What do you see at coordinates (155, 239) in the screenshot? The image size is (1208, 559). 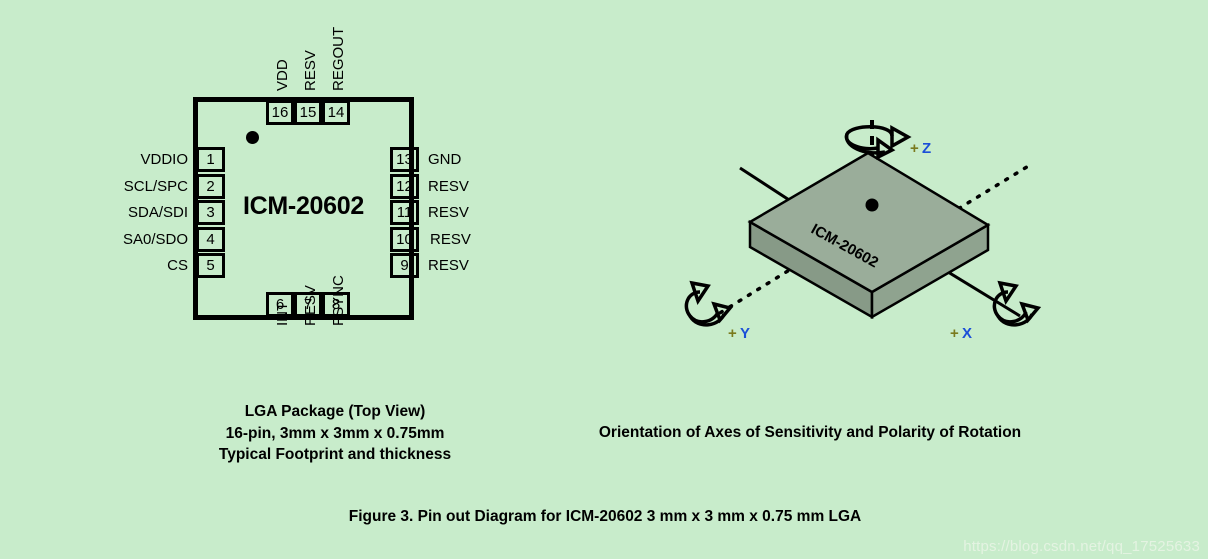 I see `pin-label-sa0-sdo: SA0/SDO` at bounding box center [155, 239].